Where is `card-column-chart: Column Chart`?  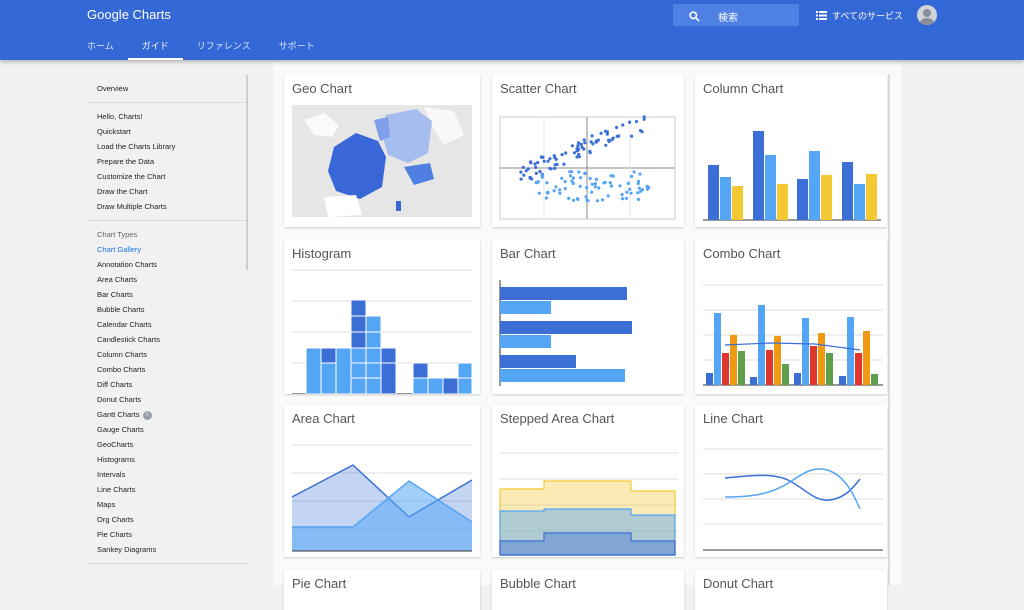
card-column-chart: Column Chart is located at coordinates (791, 151).